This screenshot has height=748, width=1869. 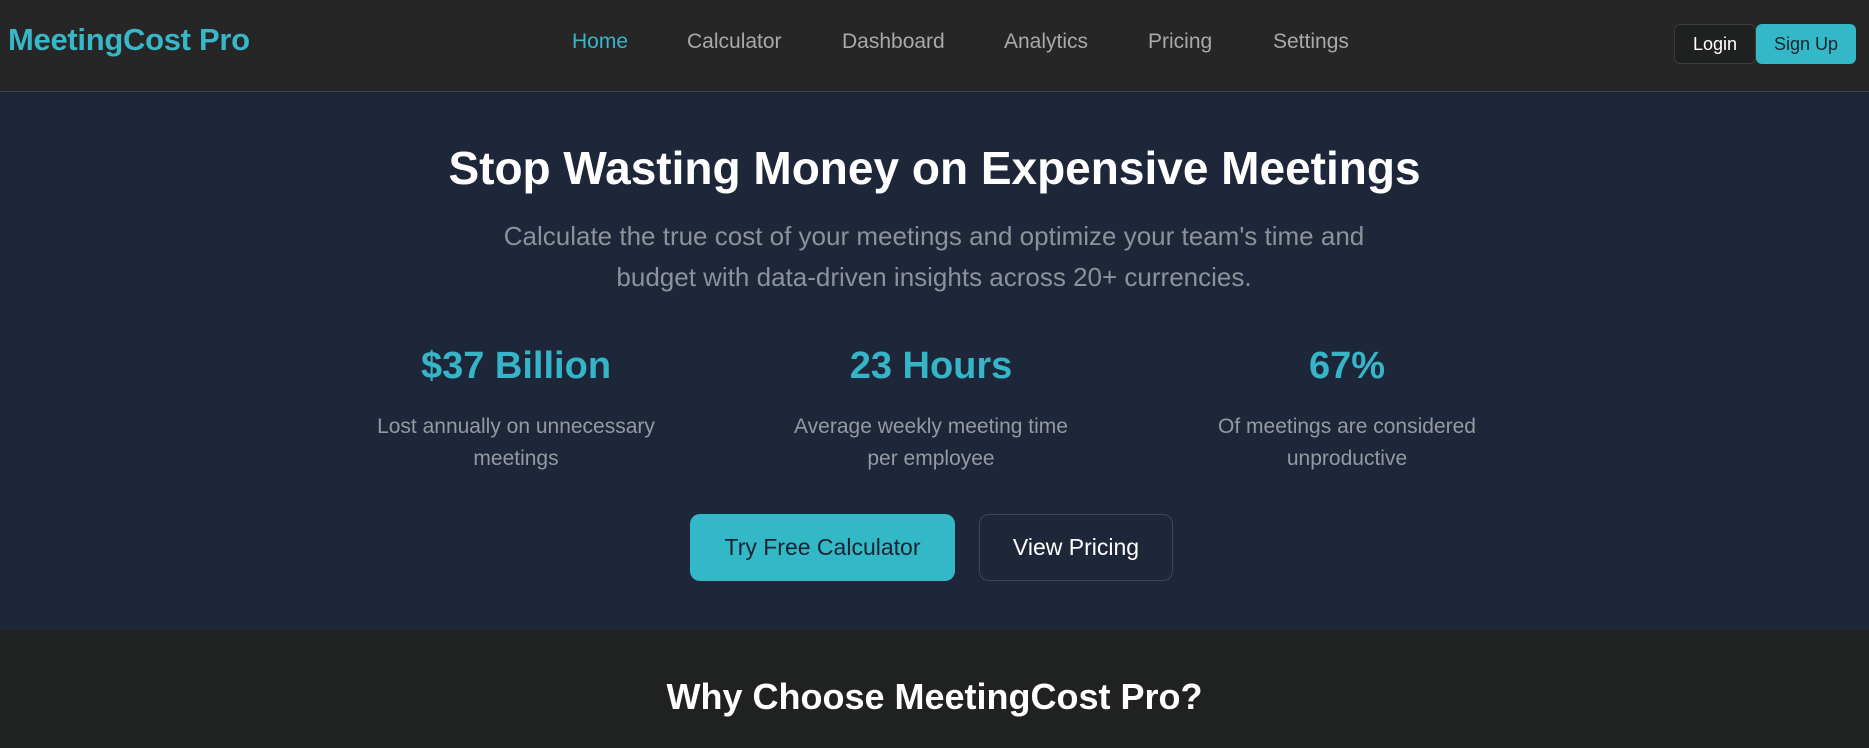 What do you see at coordinates (600, 42) in the screenshot?
I see `nav-link-home: Home` at bounding box center [600, 42].